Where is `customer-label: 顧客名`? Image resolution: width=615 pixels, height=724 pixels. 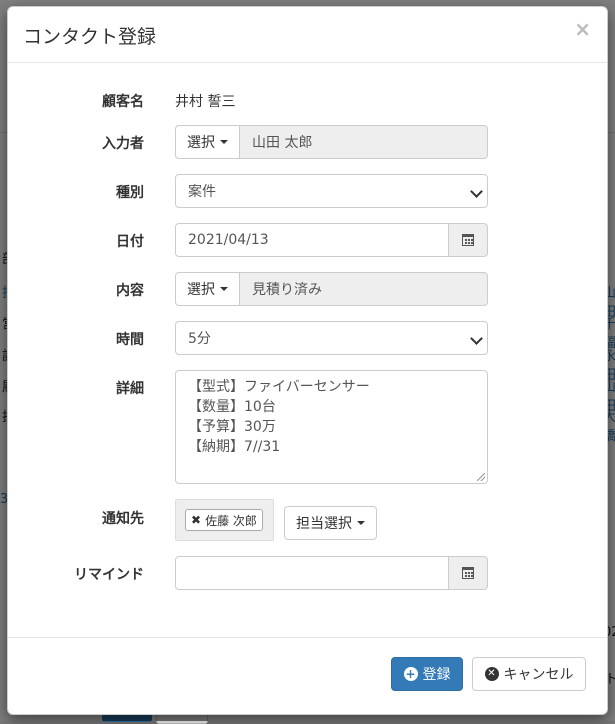 customer-label: 顧客名 is located at coordinates (123, 102).